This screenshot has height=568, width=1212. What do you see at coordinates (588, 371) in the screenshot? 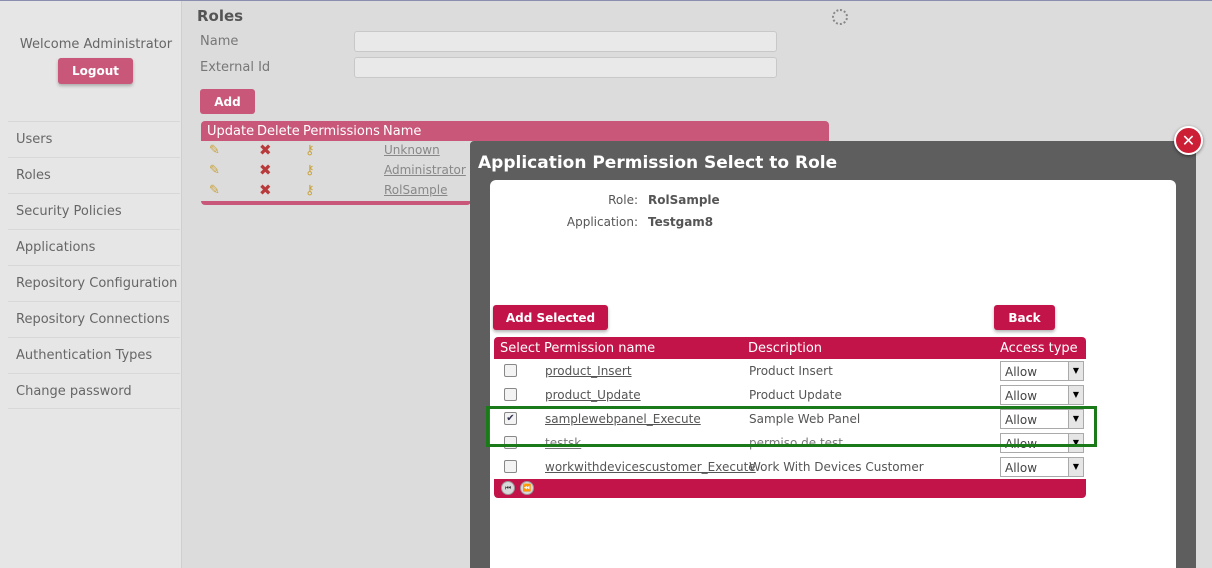
I see `permission-name-link: product_Insert` at bounding box center [588, 371].